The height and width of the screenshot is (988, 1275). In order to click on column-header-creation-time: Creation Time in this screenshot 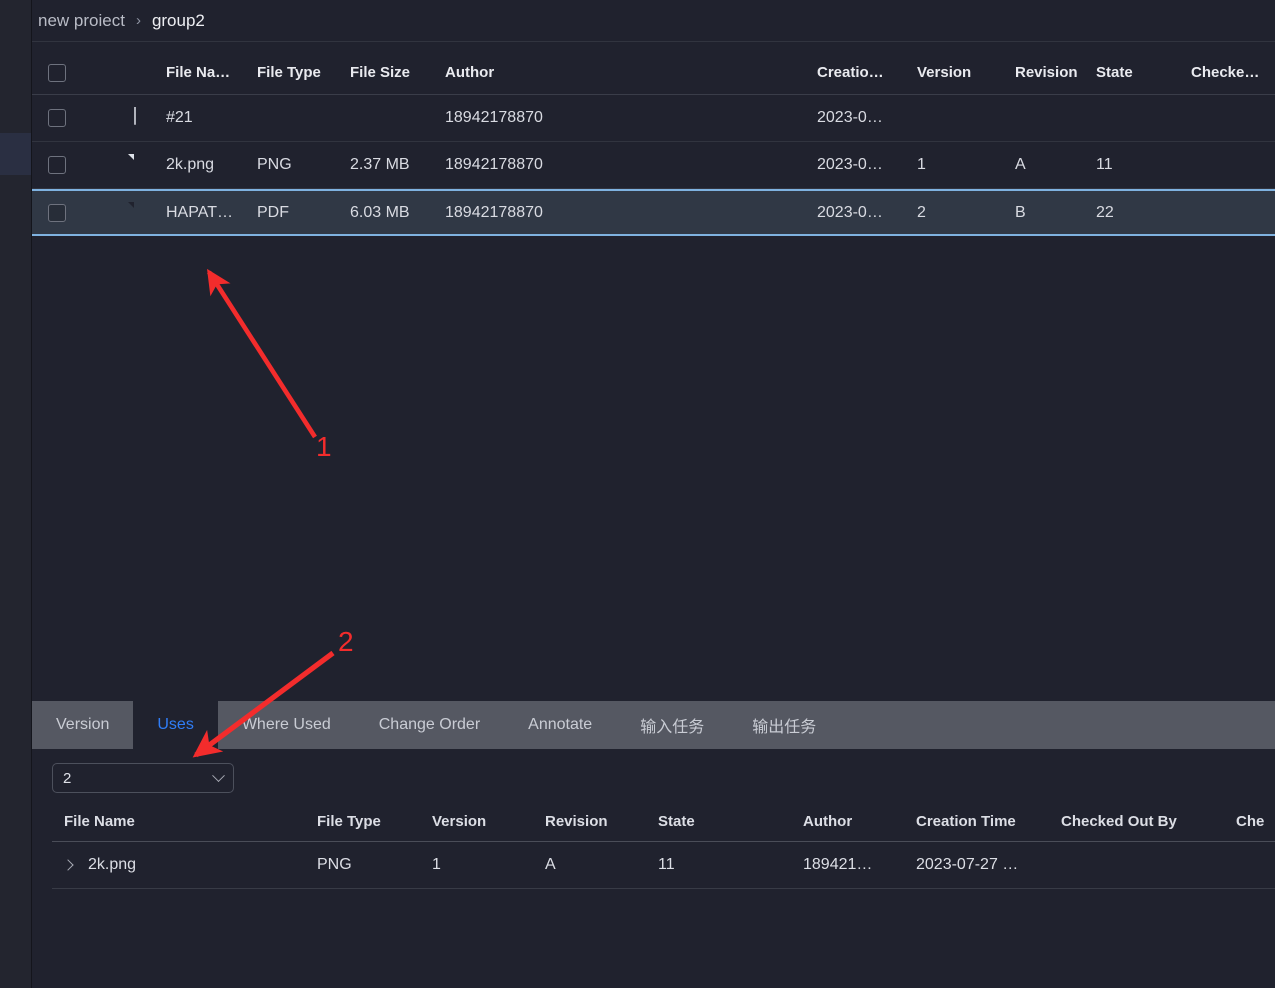, I will do `click(988, 821)`.